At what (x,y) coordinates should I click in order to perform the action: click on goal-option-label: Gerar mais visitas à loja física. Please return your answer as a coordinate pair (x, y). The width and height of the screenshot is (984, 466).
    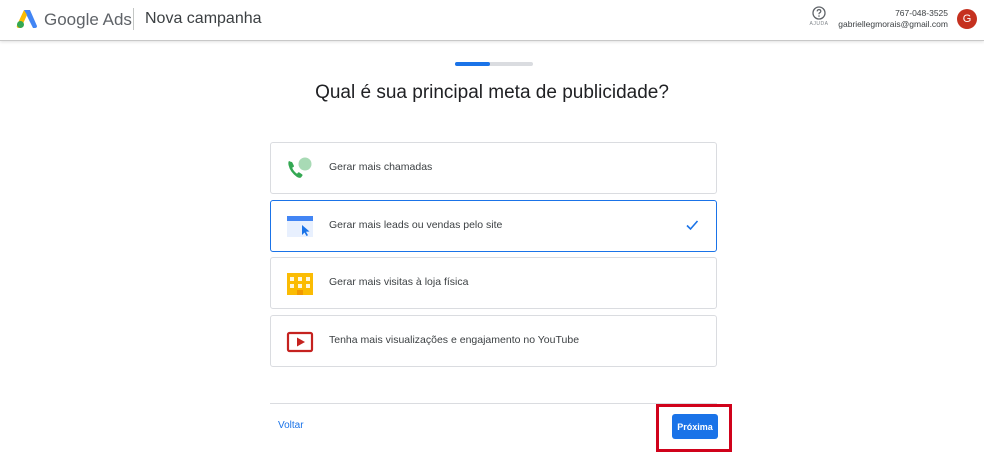
    Looking at the image, I should click on (399, 282).